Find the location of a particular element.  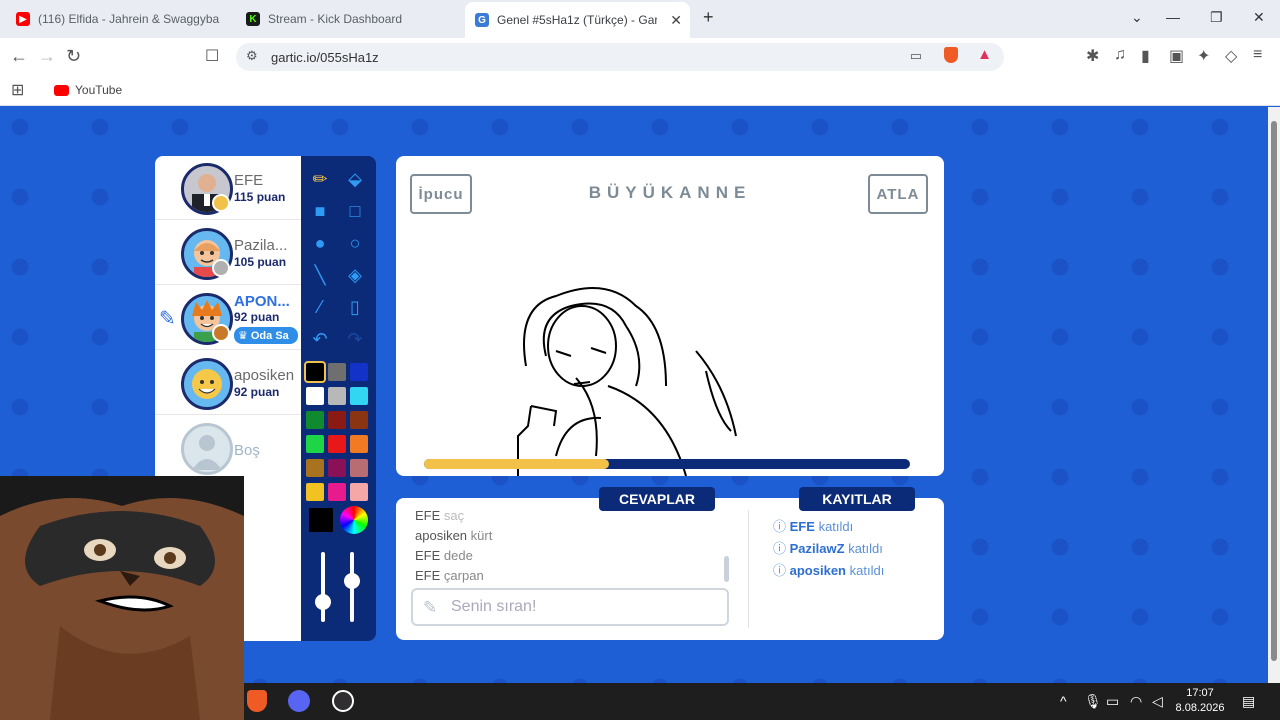

menu-icon: ≡ is located at coordinates (1257, 55).